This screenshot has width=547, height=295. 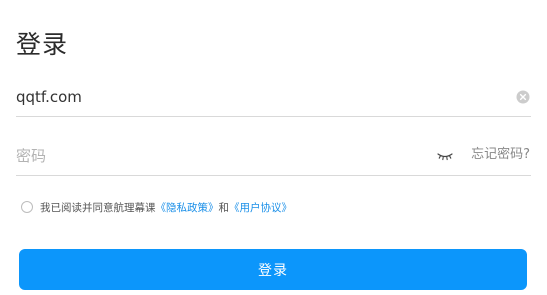 What do you see at coordinates (260, 207) in the screenshot?
I see `user-agreement-link: 《用户协议》` at bounding box center [260, 207].